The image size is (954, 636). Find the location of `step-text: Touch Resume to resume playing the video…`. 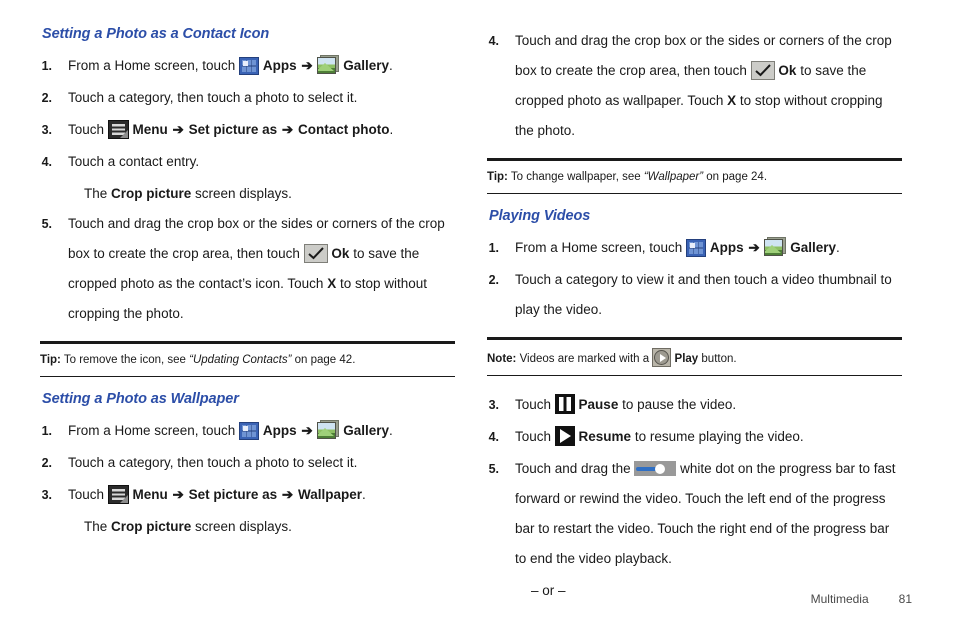

step-text: Touch Resume to resume playing the video… is located at coordinates (708, 437).